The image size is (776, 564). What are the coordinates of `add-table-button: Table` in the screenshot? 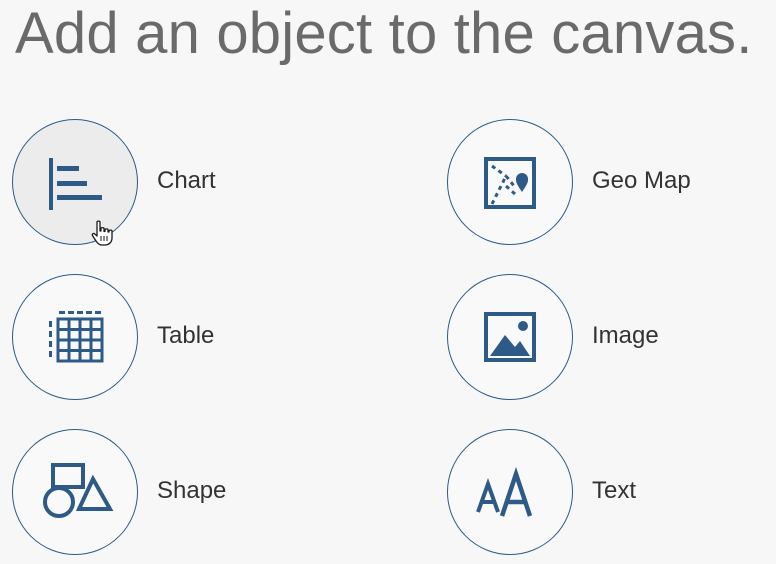 It's located at (162, 337).